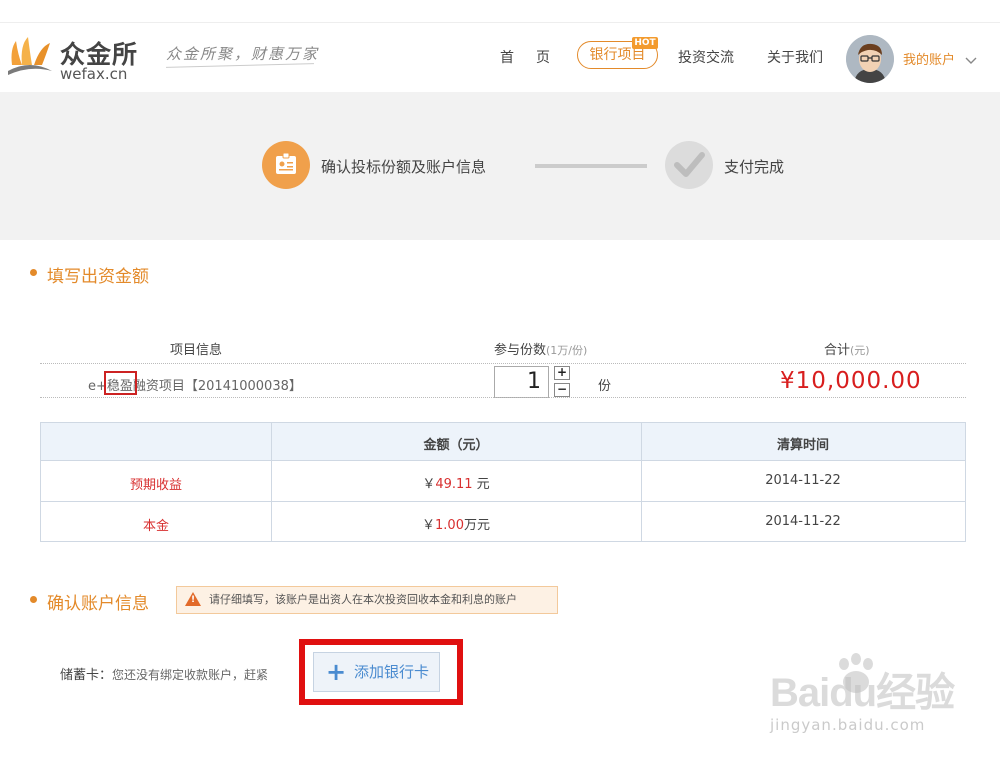 The image size is (1000, 762). Describe the element at coordinates (392, 672) in the screenshot. I see `add-bank-card-label: 添加银行卡` at that location.